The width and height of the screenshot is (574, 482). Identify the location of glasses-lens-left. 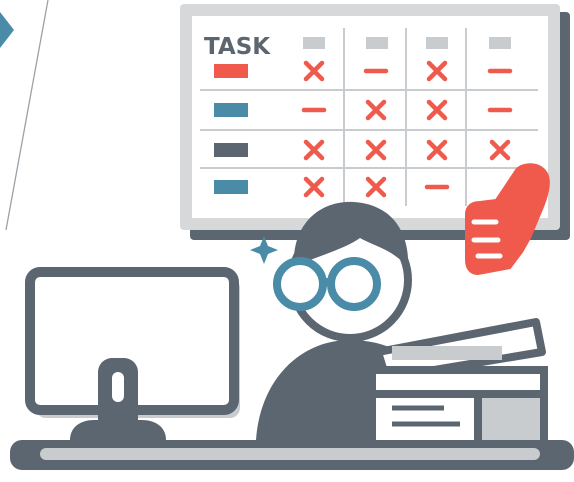
(300, 284).